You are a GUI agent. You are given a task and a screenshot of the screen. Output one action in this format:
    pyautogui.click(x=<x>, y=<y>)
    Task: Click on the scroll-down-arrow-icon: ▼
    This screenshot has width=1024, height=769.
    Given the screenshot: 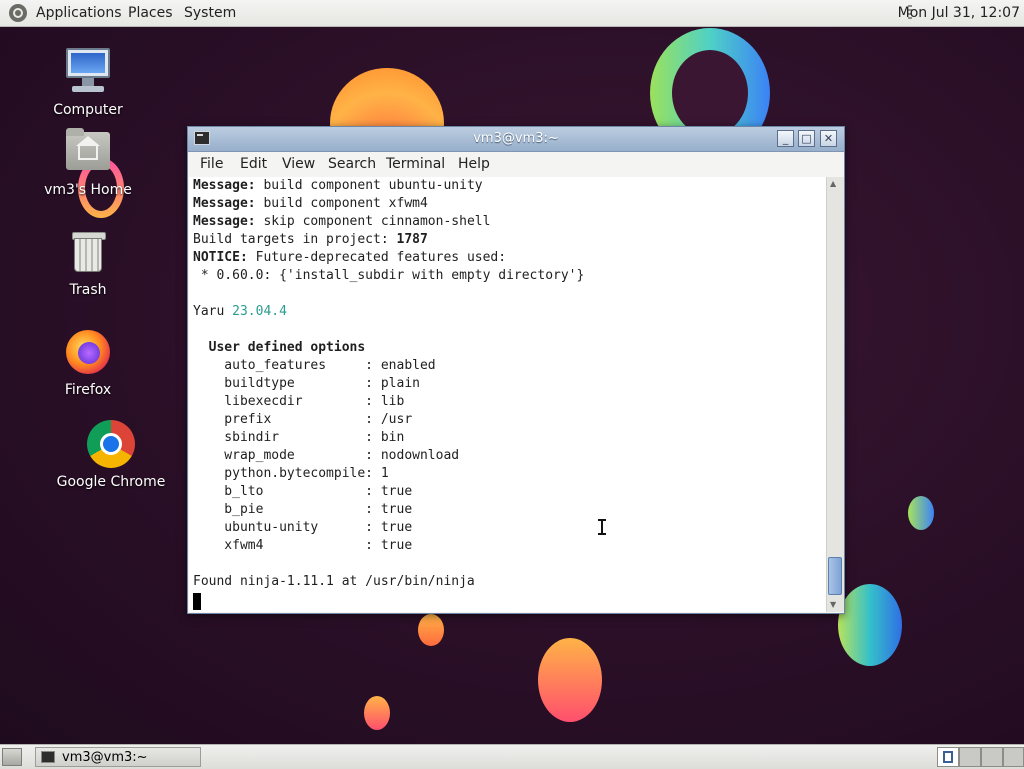 What is the action you would take?
    pyautogui.click(x=833, y=604)
    